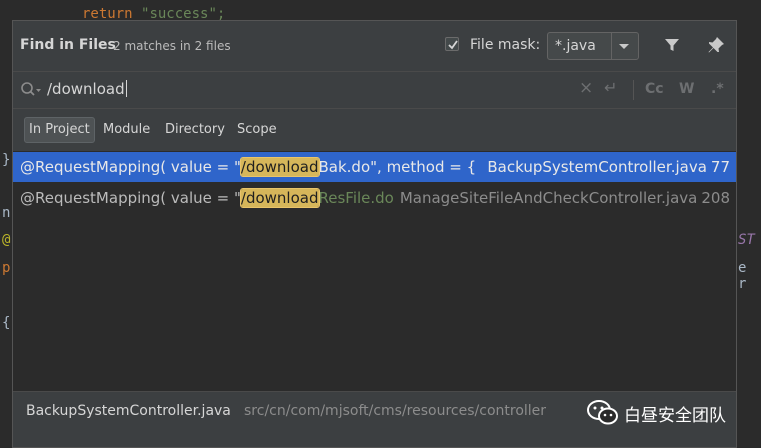 Image resolution: width=761 pixels, height=448 pixels. What do you see at coordinates (31, 90) in the screenshot?
I see `search-icon` at bounding box center [31, 90].